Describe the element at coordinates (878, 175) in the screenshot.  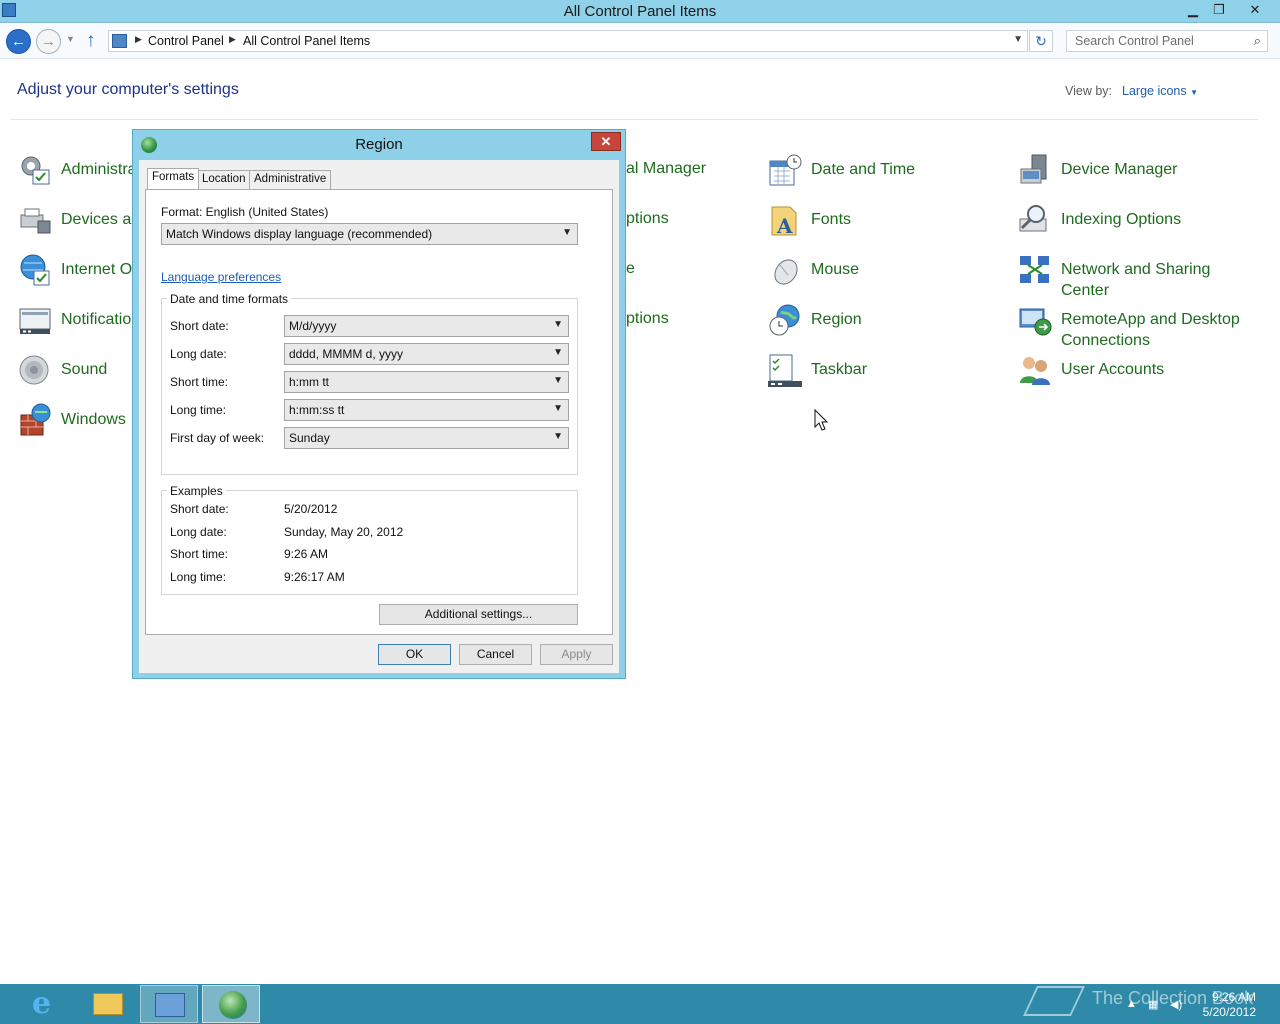
I see `cp-item-date-and-time: Date and Time` at that location.